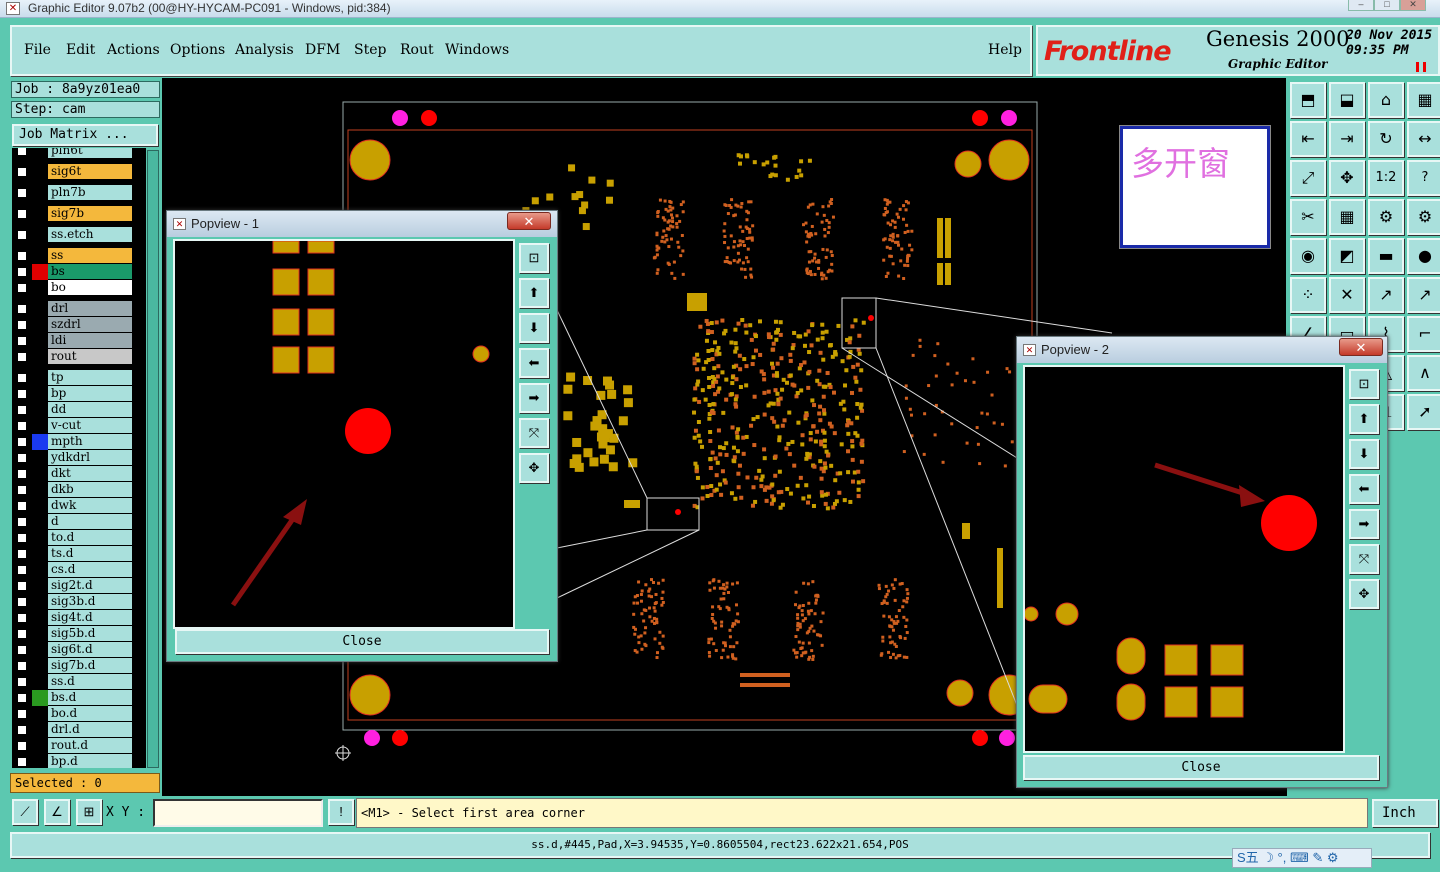  Describe the element at coordinates (1005, 50) in the screenshot. I see `menu-help: Help` at that location.